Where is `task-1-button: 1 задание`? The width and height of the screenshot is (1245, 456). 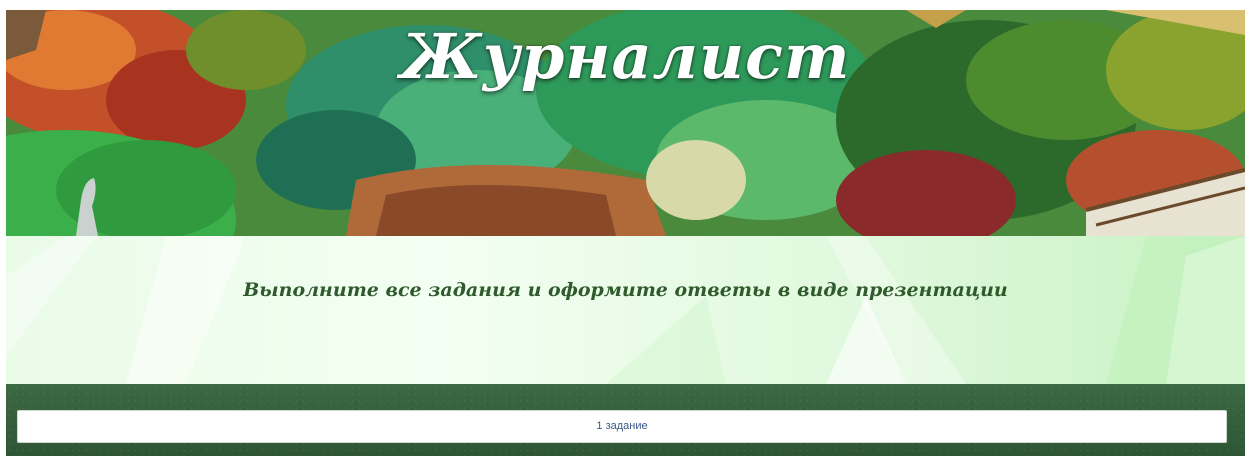
task-1-button: 1 задание is located at coordinates (622, 426).